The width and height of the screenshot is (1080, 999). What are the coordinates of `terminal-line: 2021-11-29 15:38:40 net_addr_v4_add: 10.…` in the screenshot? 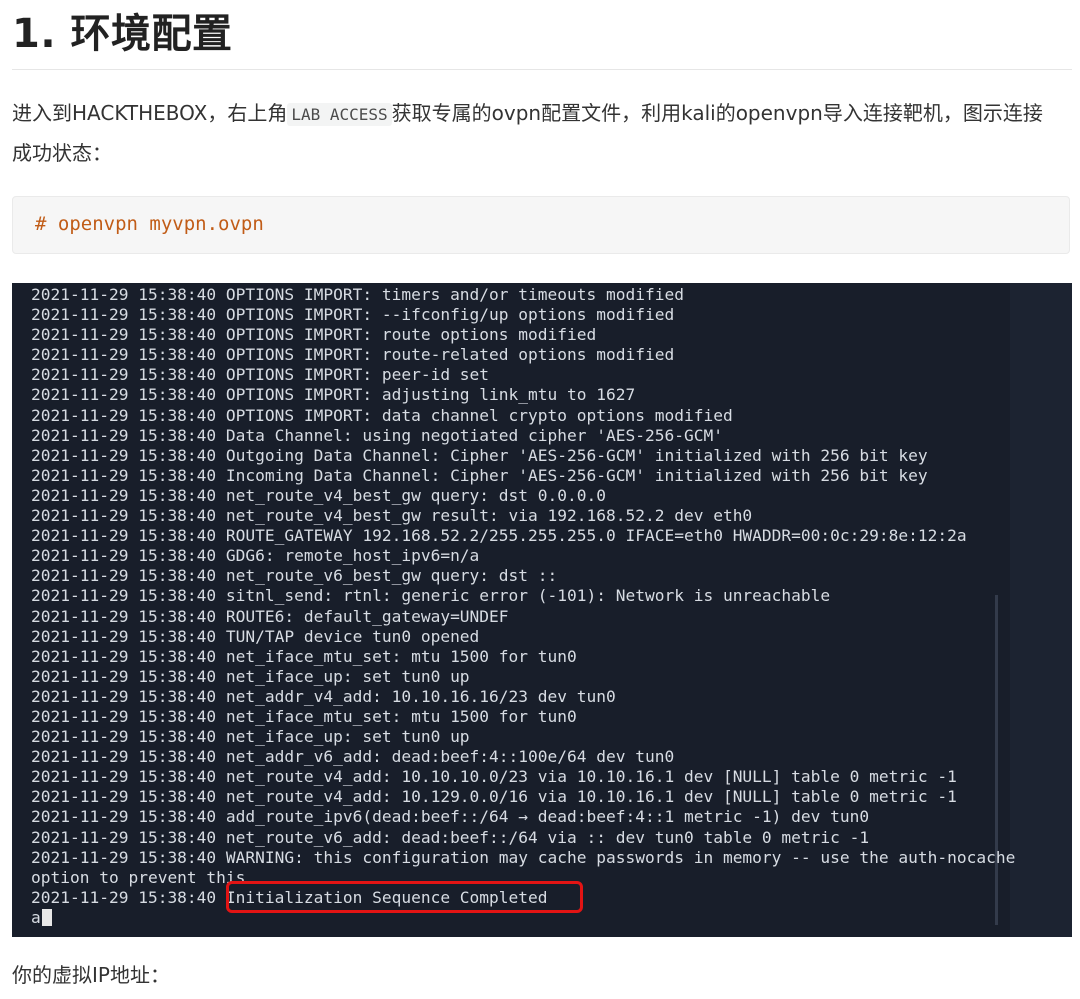 It's located at (323, 696).